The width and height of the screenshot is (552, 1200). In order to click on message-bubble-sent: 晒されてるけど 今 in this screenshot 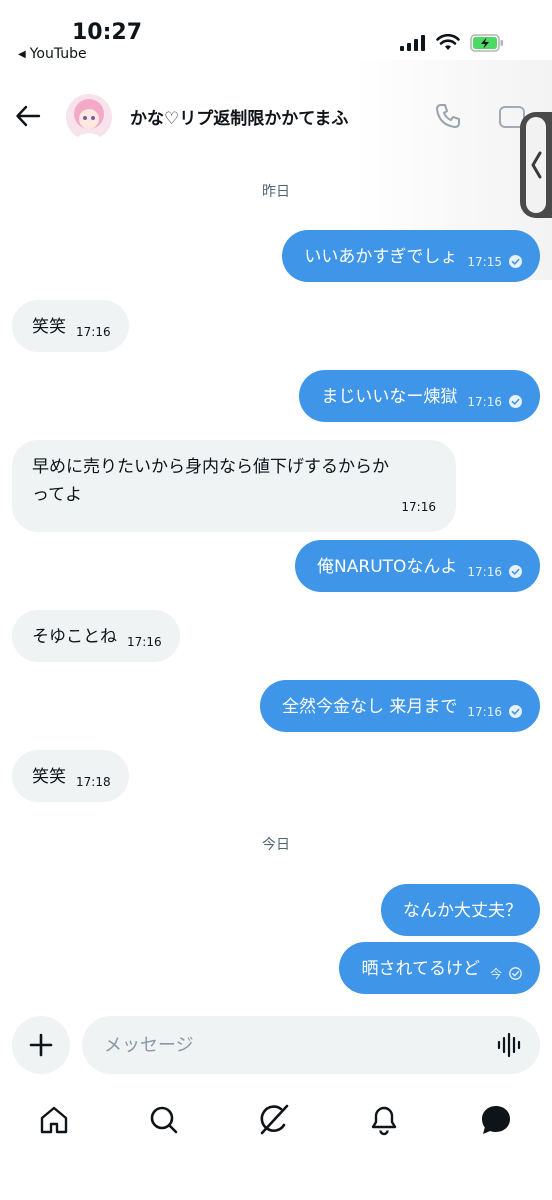, I will do `click(439, 968)`.